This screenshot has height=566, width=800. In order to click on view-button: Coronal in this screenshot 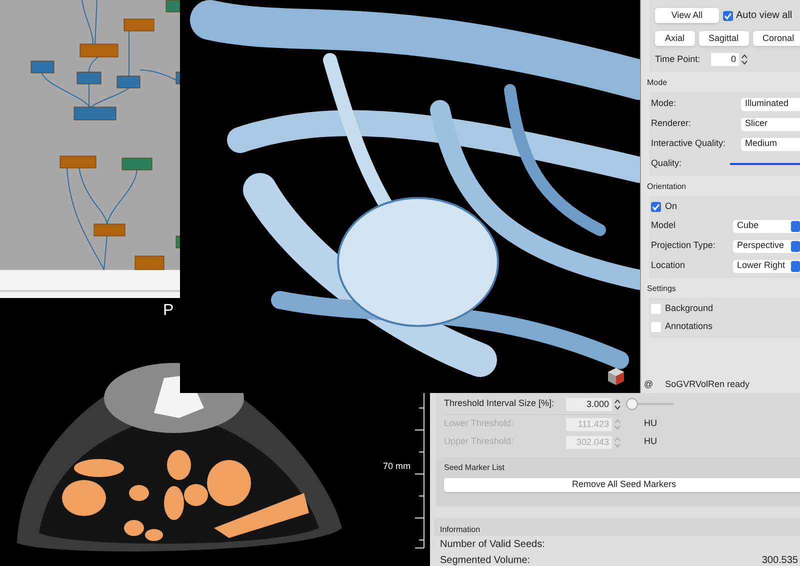, I will do `click(776, 38)`.